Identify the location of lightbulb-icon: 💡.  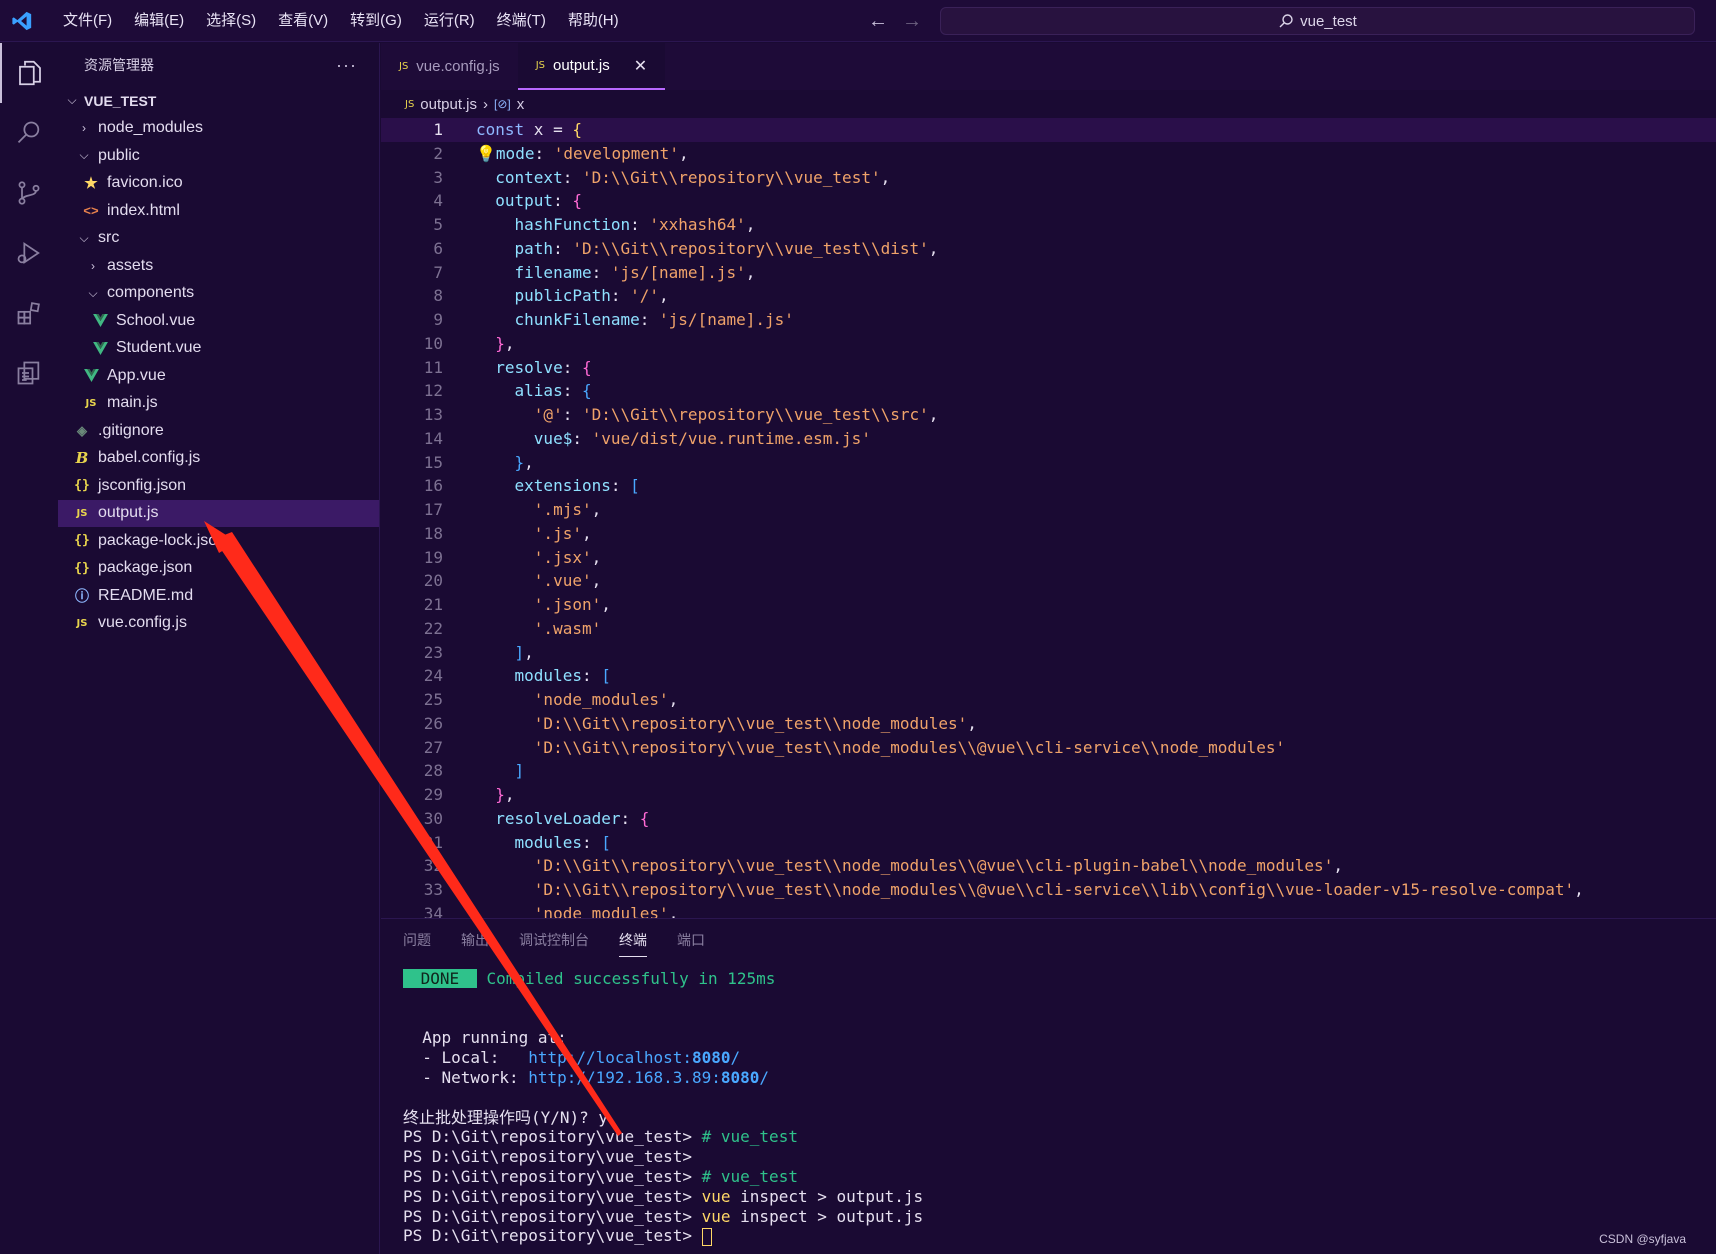
(486, 153).